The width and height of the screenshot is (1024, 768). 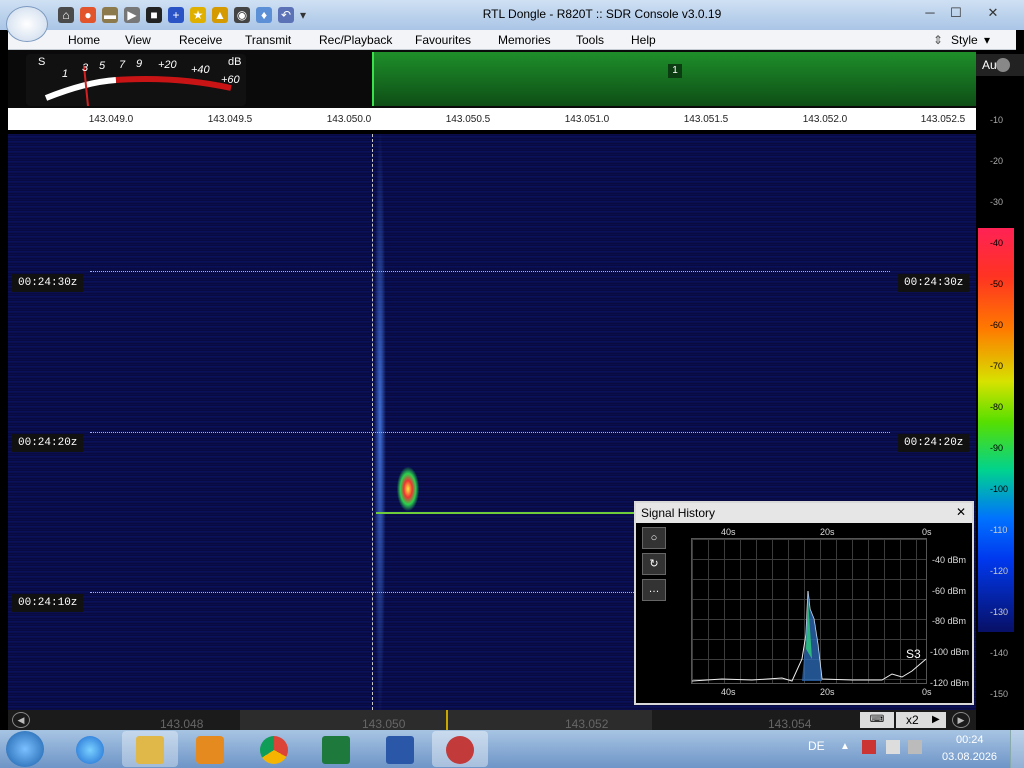 What do you see at coordinates (816, 746) in the screenshot?
I see `language-indicator: DE` at bounding box center [816, 746].